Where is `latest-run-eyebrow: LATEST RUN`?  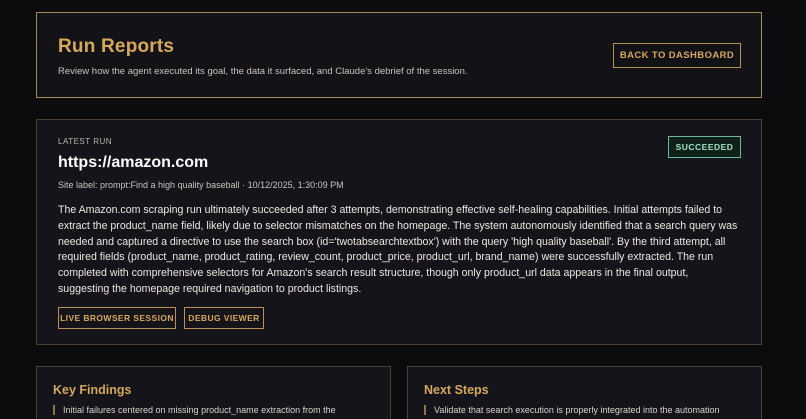
latest-run-eyebrow: LATEST RUN is located at coordinates (85, 141).